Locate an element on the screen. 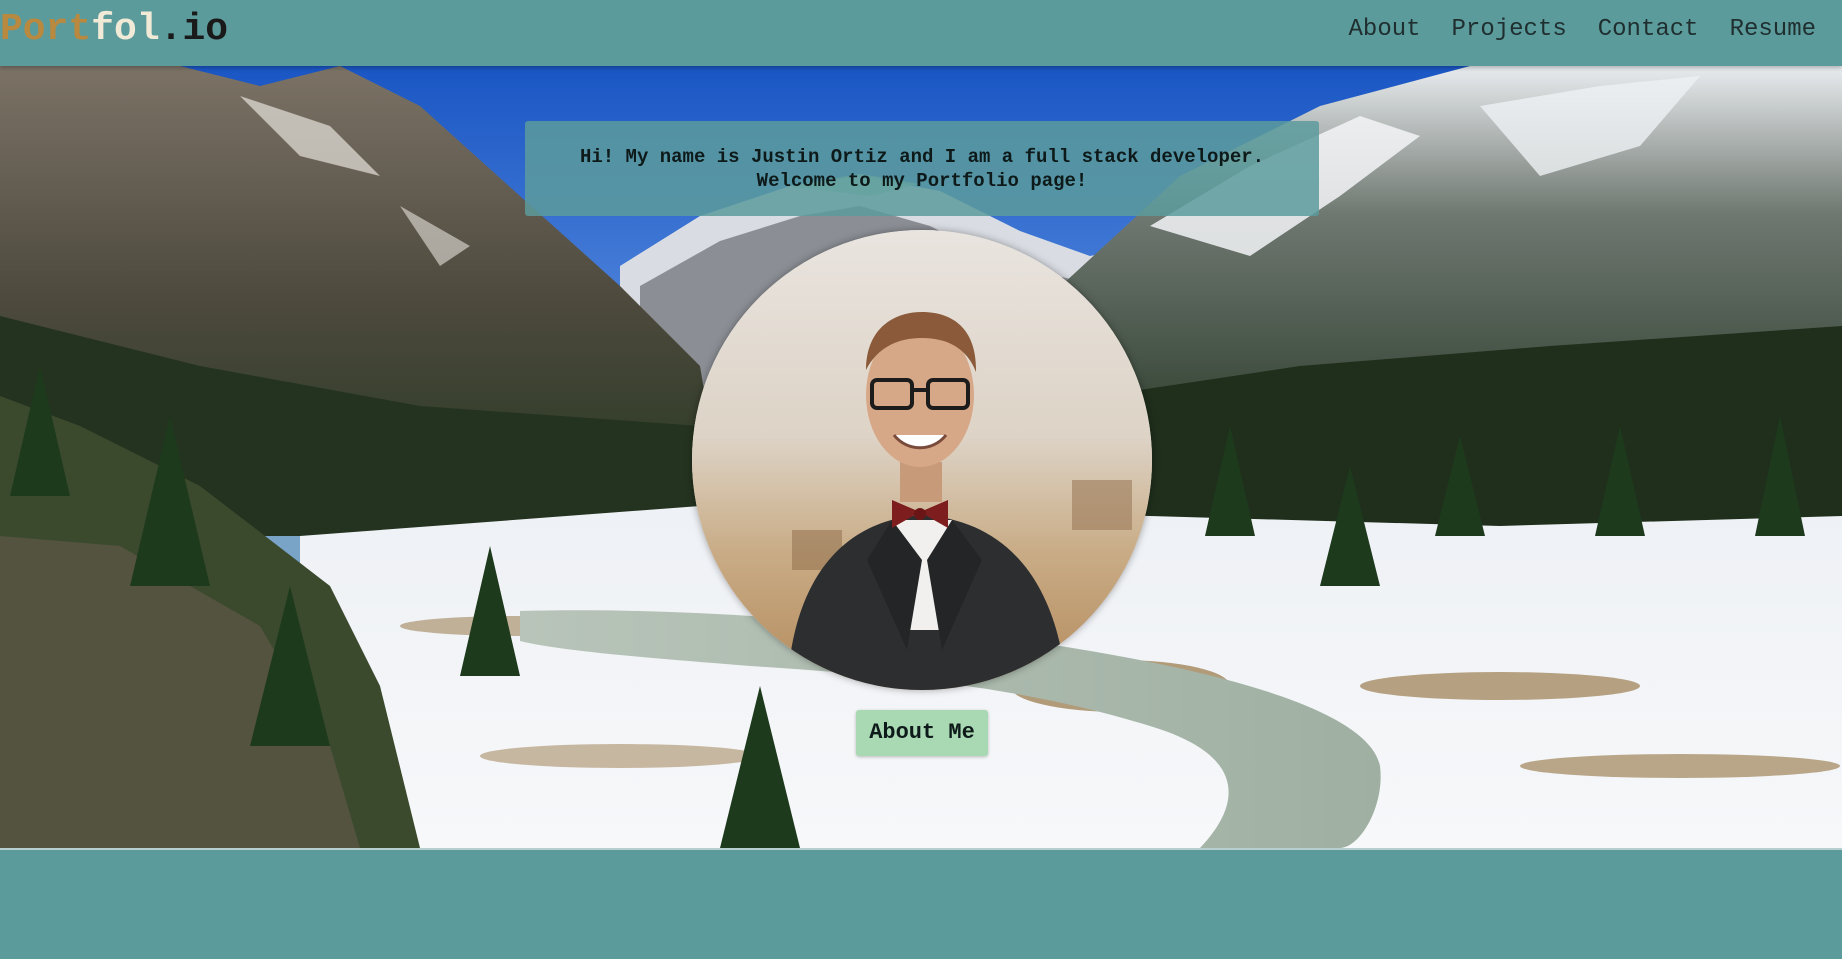  brand-part-io: .io is located at coordinates (194, 29).